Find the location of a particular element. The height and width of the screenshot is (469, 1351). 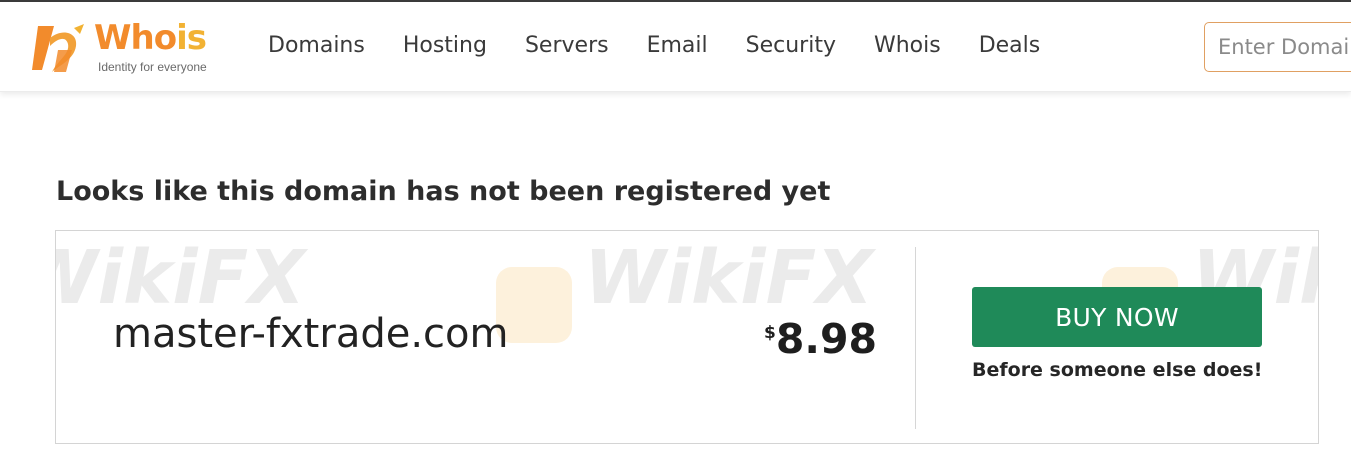

domain-name: master-fxtrade.com is located at coordinates (311, 334).